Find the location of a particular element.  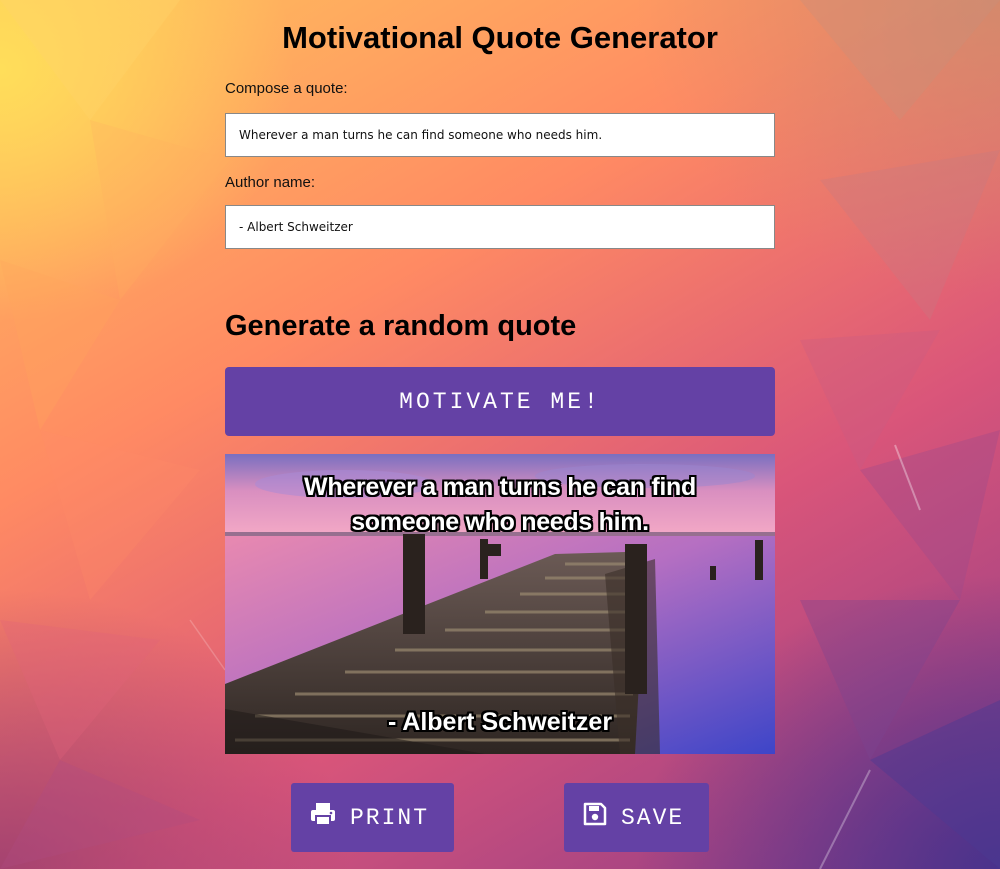

quote-label: Compose a quote: is located at coordinates (286, 88).